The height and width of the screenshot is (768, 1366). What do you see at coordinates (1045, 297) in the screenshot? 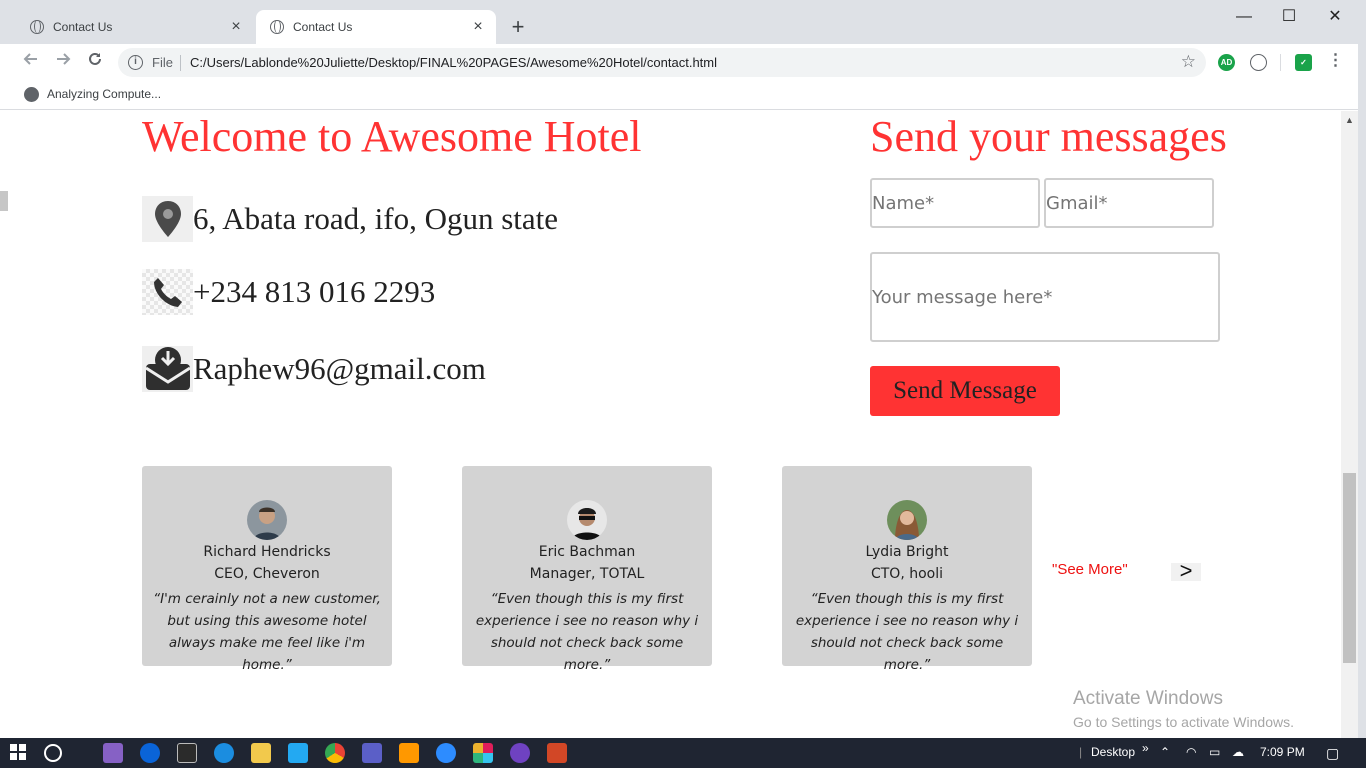
I see `message-input` at bounding box center [1045, 297].